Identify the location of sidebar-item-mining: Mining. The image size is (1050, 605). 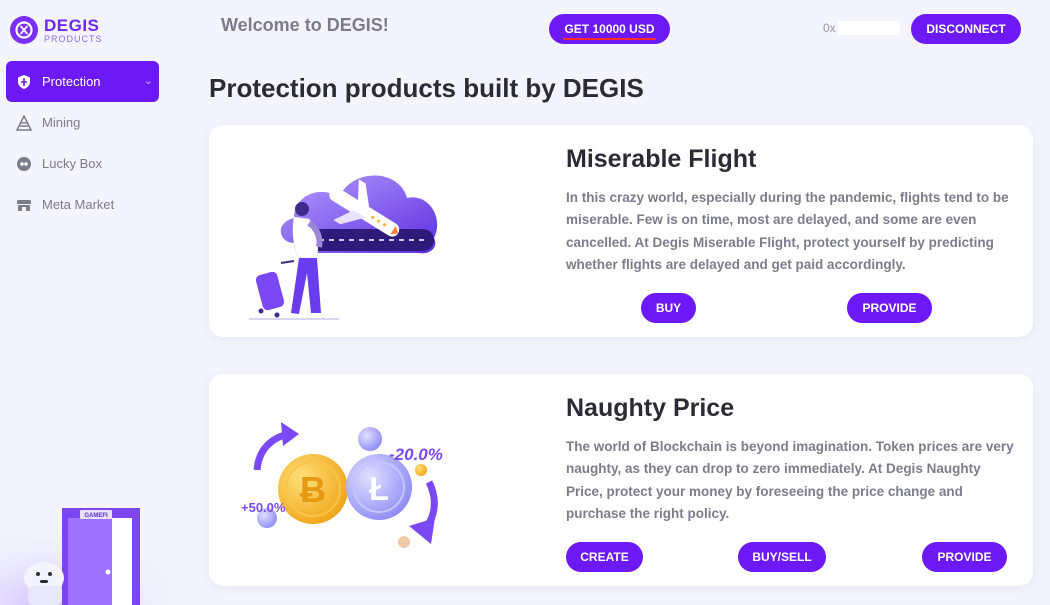
(82, 122).